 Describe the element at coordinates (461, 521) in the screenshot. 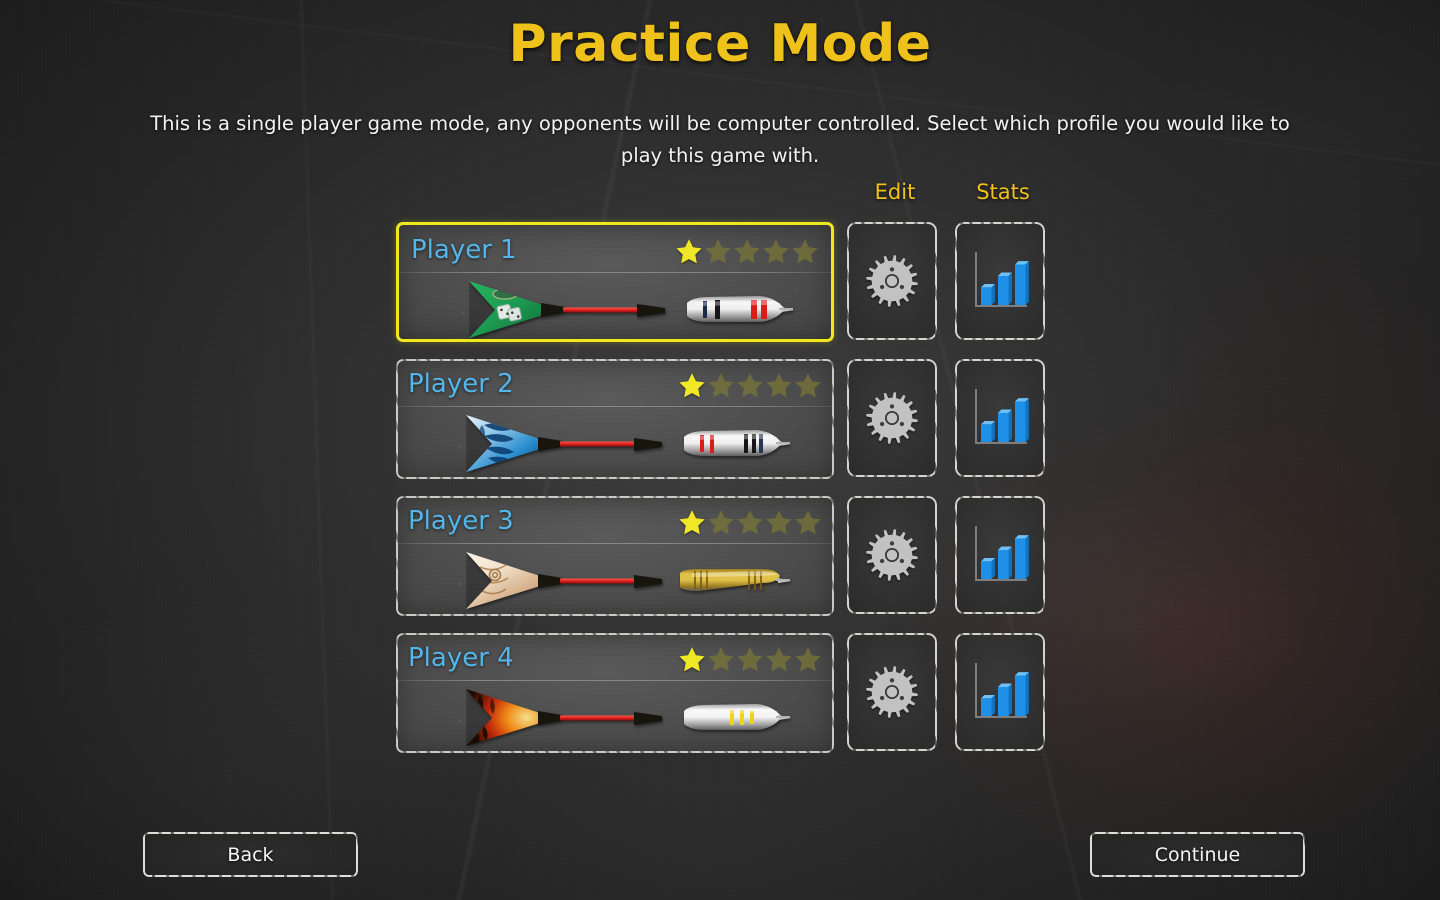

I see `profile-name: Player 3` at that location.